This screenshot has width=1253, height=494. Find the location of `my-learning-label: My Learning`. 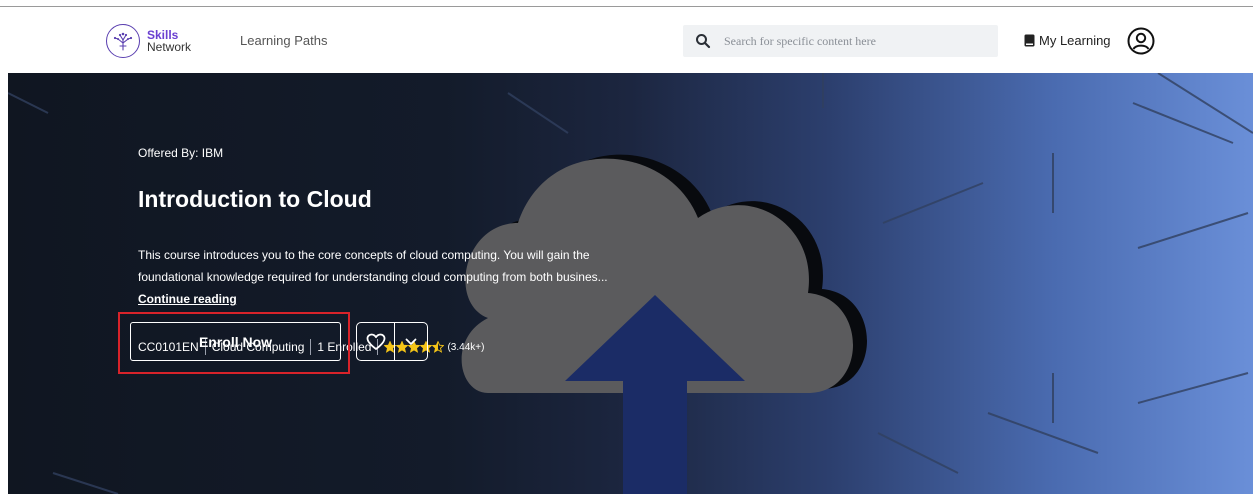

my-learning-label: My Learning is located at coordinates (1075, 40).